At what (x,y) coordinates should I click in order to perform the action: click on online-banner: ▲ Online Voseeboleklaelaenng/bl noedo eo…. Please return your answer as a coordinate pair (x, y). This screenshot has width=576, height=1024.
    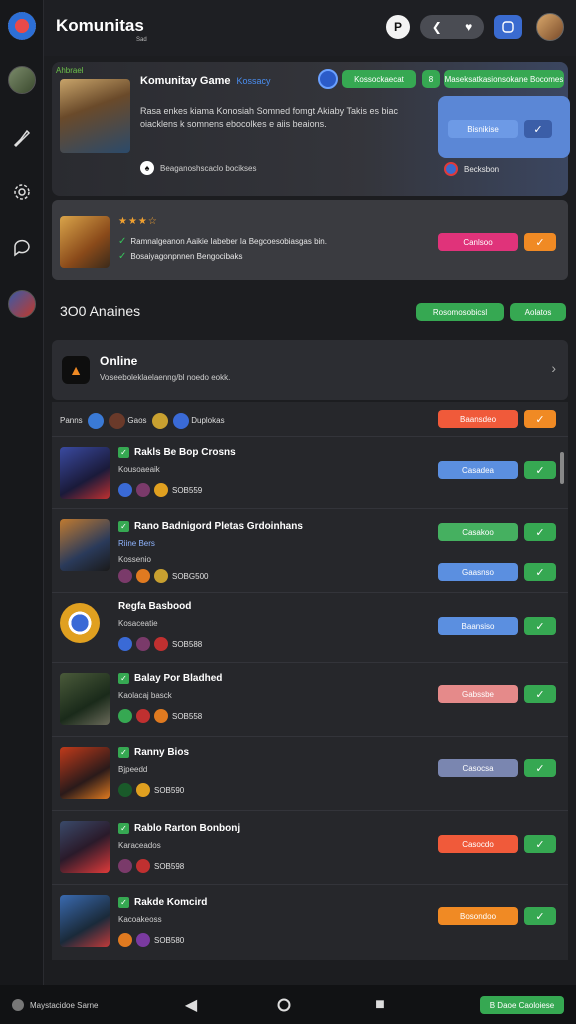
    Looking at the image, I should click on (310, 370).